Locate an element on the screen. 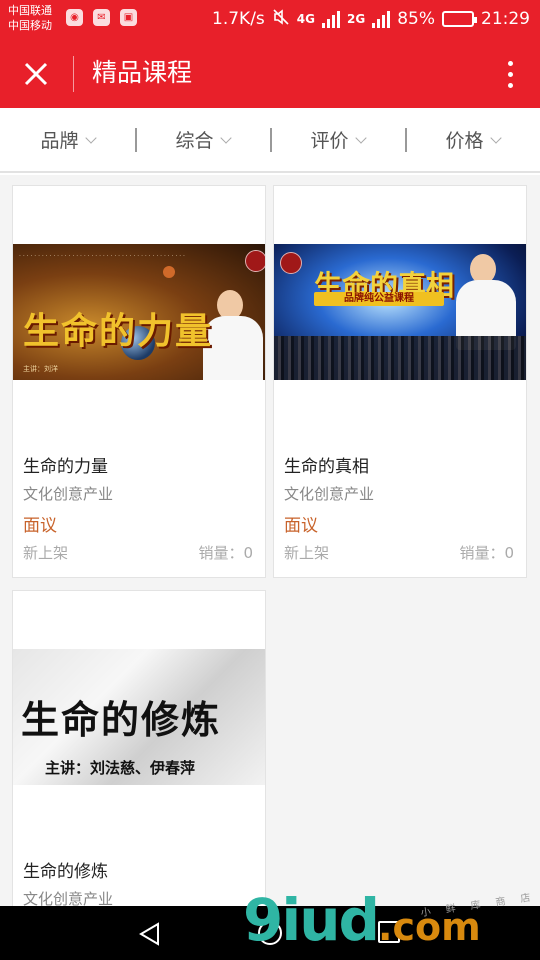 This screenshot has width=540, height=960. battery-percent: 85% is located at coordinates (416, 19).